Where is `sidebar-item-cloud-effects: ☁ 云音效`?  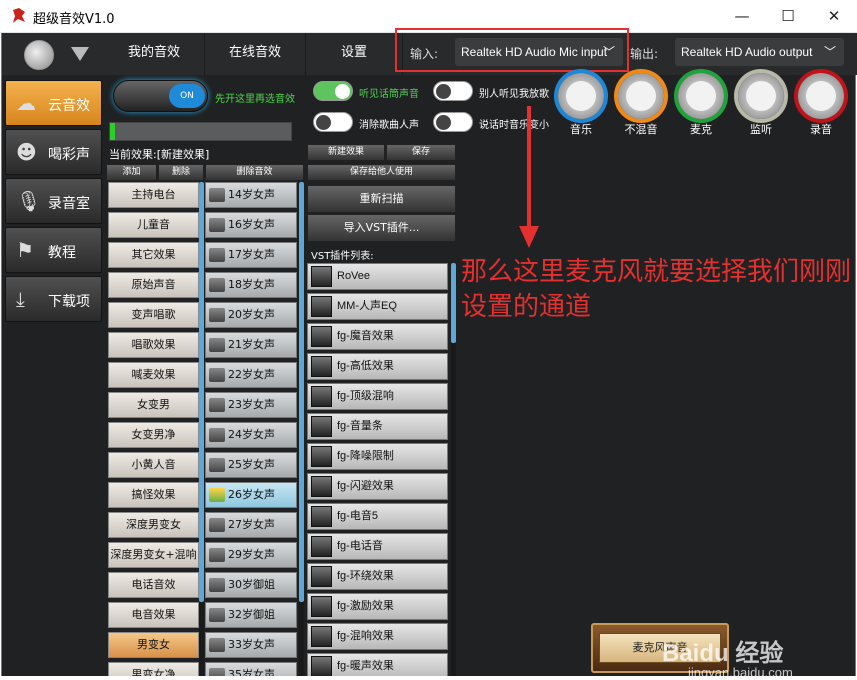 sidebar-item-cloud-effects: ☁ 云音效 is located at coordinates (53, 103).